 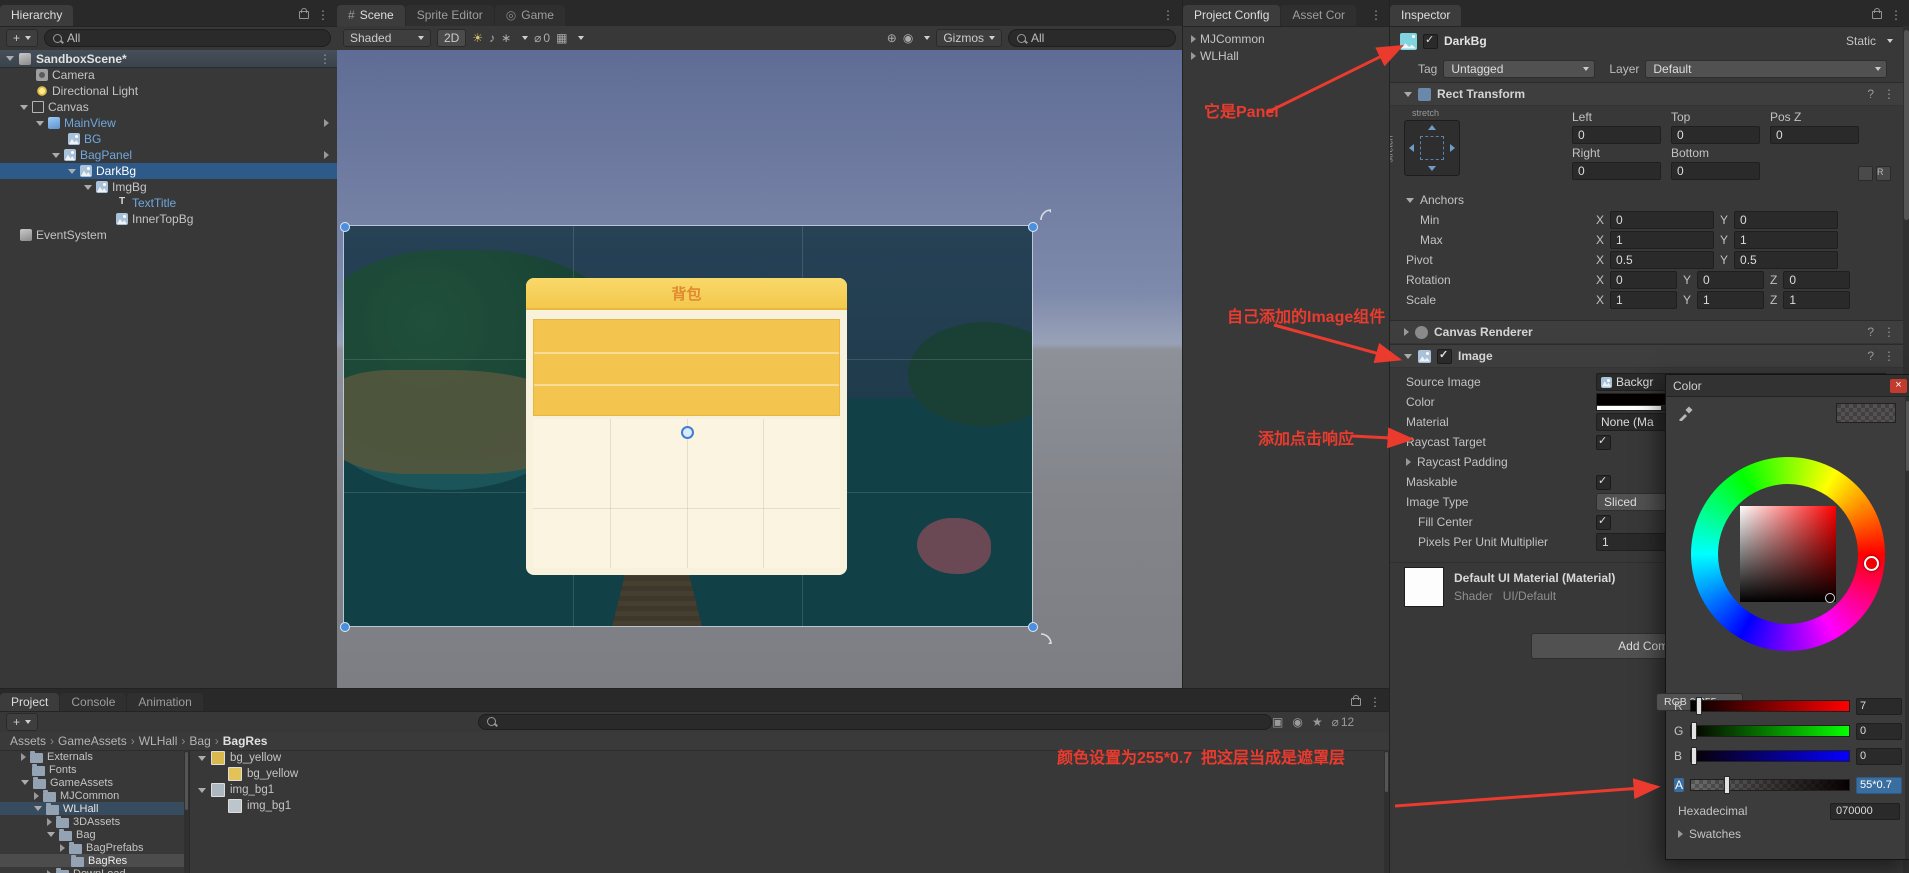 I want to click on alpha-value-field: 55*0.7, so click(x=1879, y=785).